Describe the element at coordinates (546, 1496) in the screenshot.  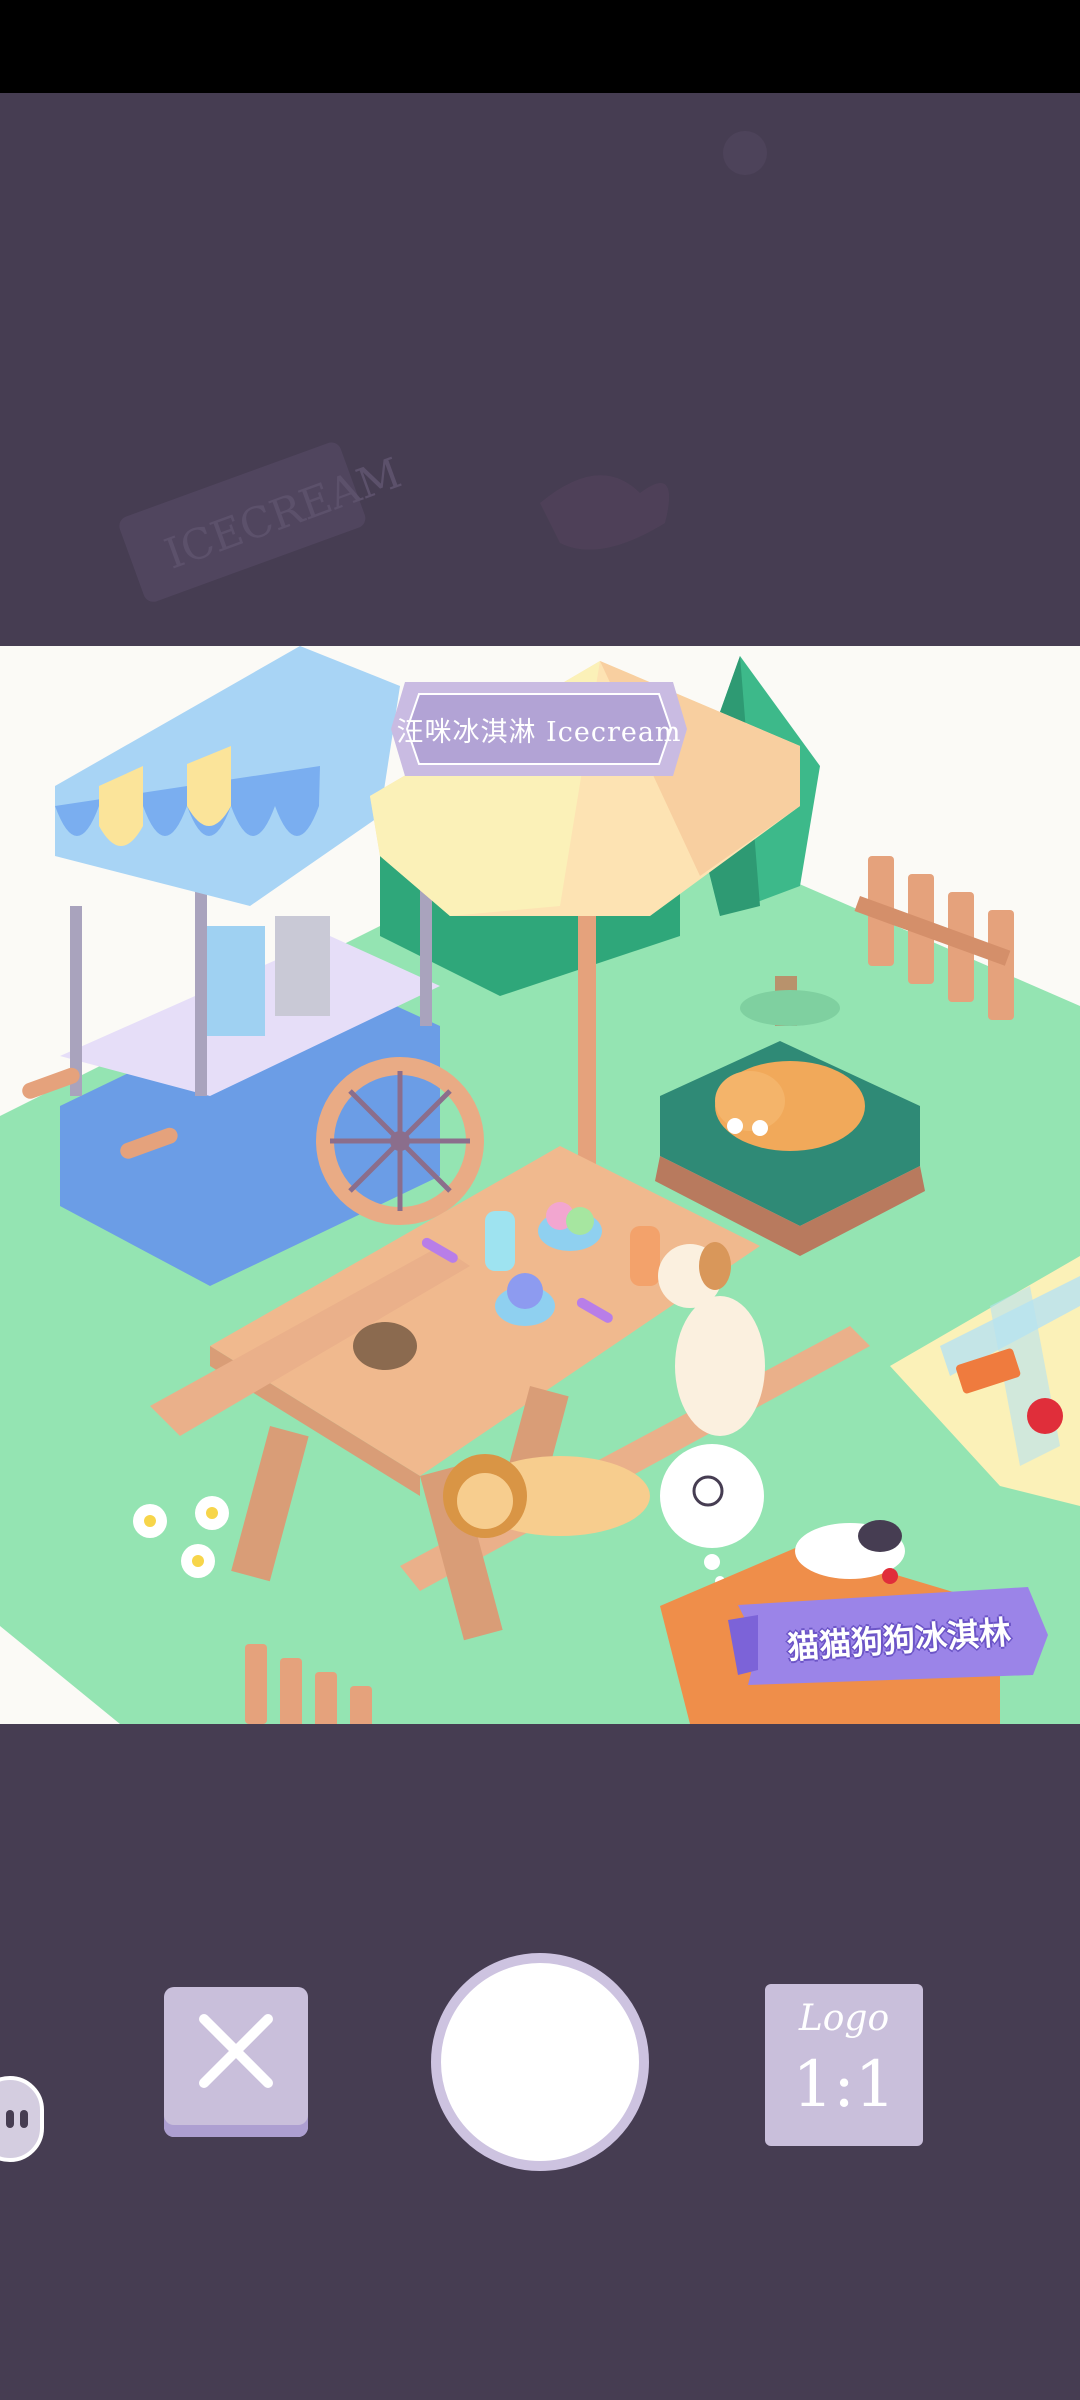
I see `sleeping-lion` at that location.